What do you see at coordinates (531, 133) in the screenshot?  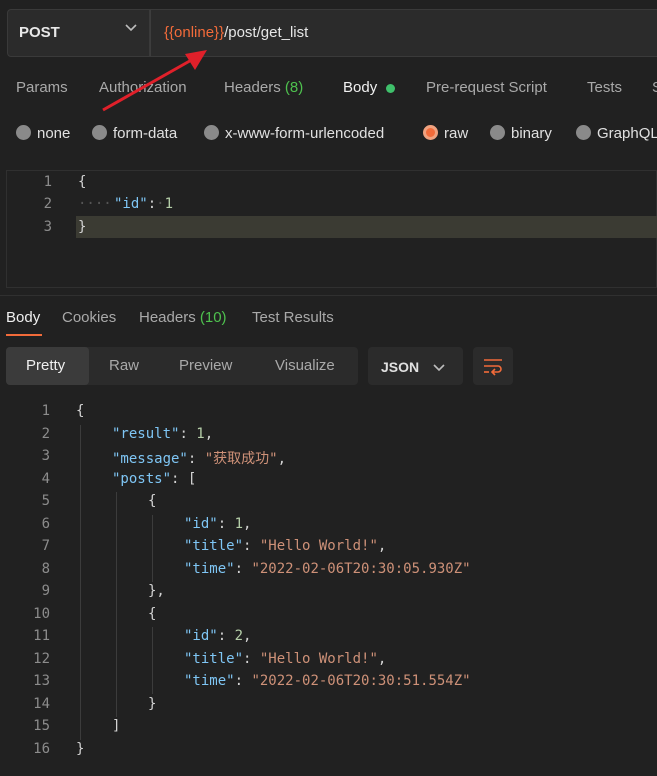 I see `radio-binary-label: binary` at bounding box center [531, 133].